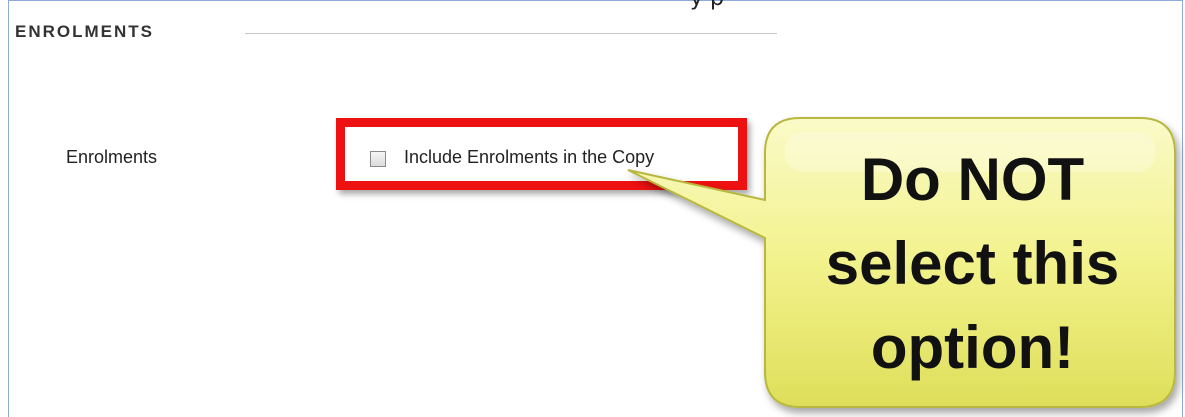 This screenshot has height=417, width=1185. I want to click on callout-line-3: option!, so click(972, 347).